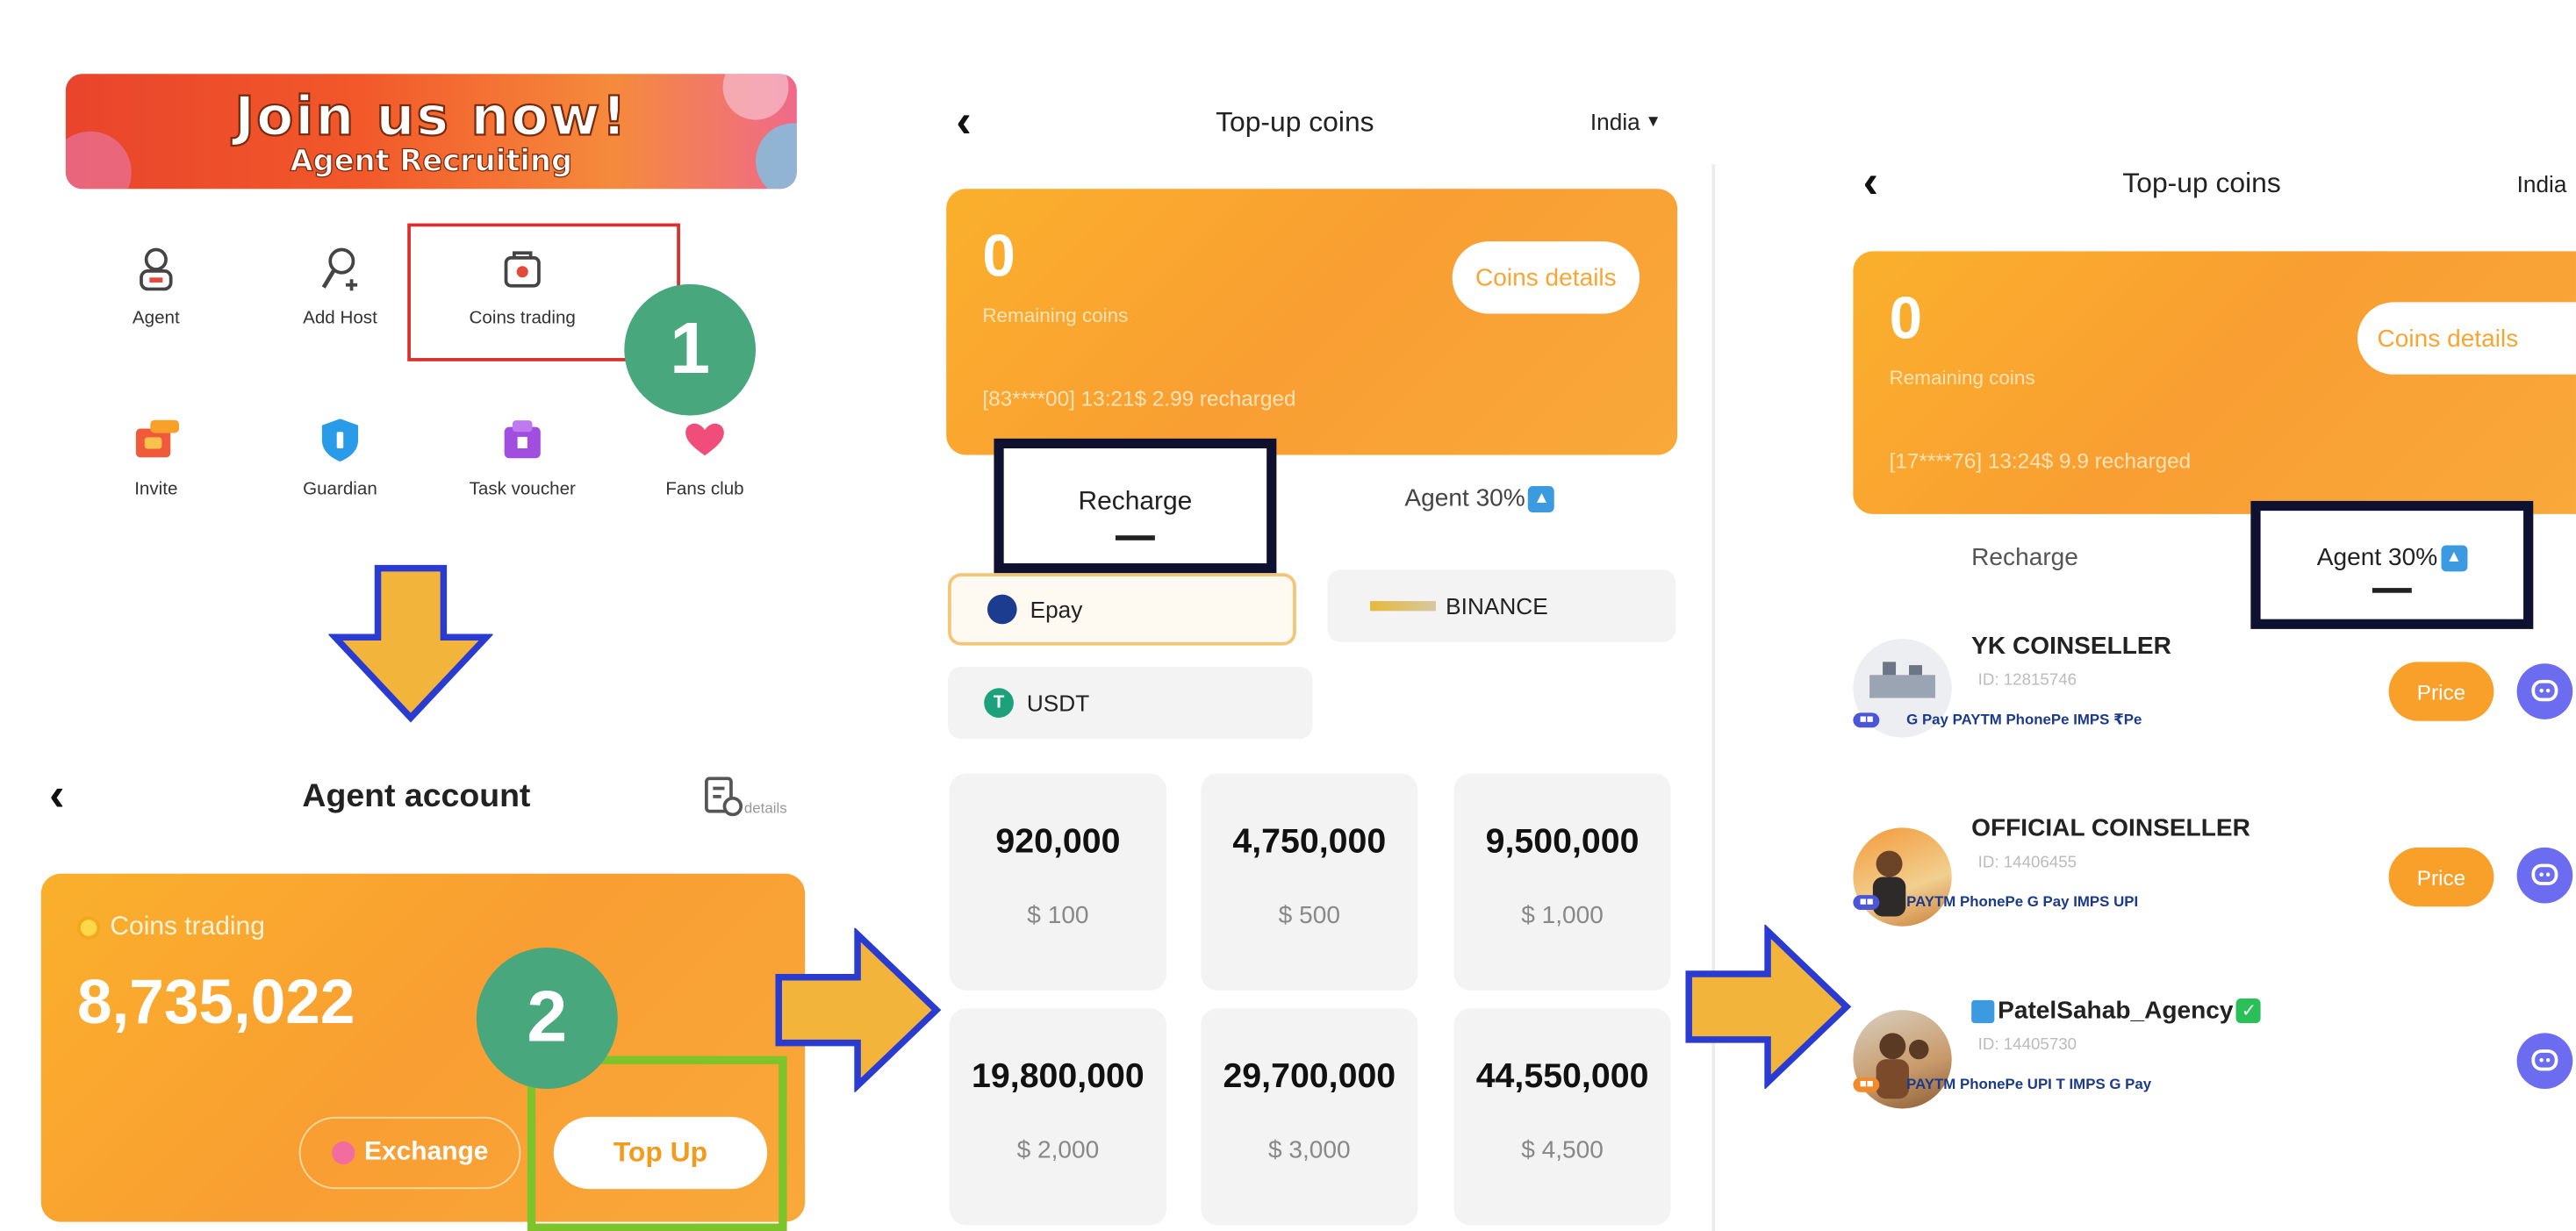 This screenshot has height=1231, width=2576. I want to click on grid-item-fans-club: Fans club, so click(704, 458).